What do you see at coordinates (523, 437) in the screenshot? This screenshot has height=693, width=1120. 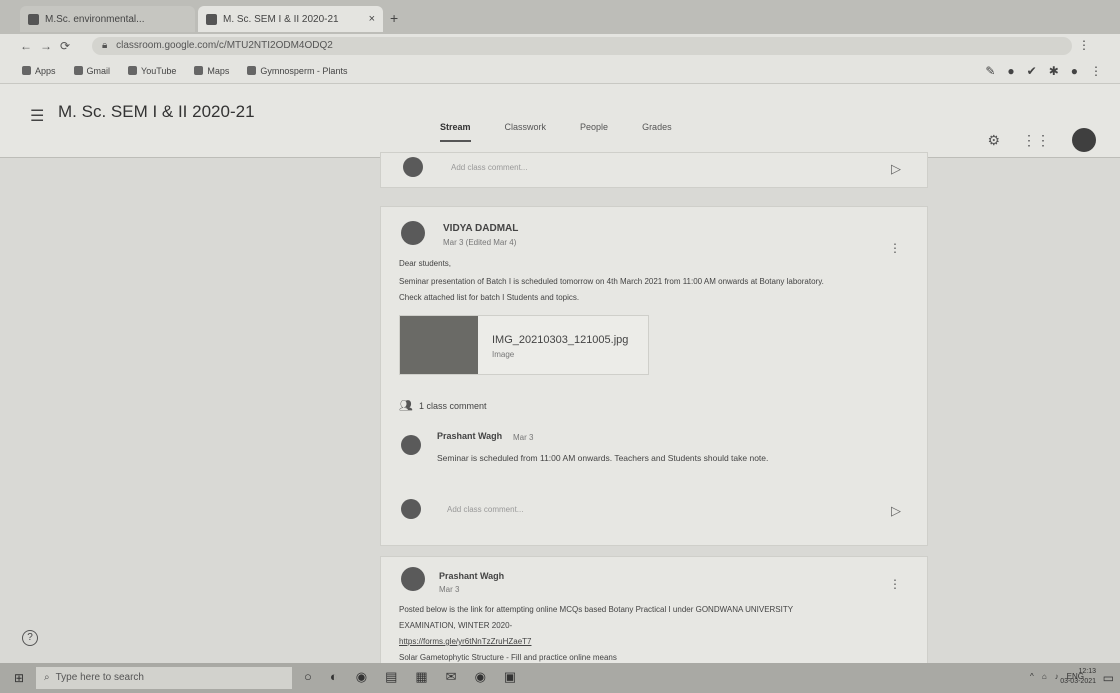 I see `comment-date: Mar 3` at bounding box center [523, 437].